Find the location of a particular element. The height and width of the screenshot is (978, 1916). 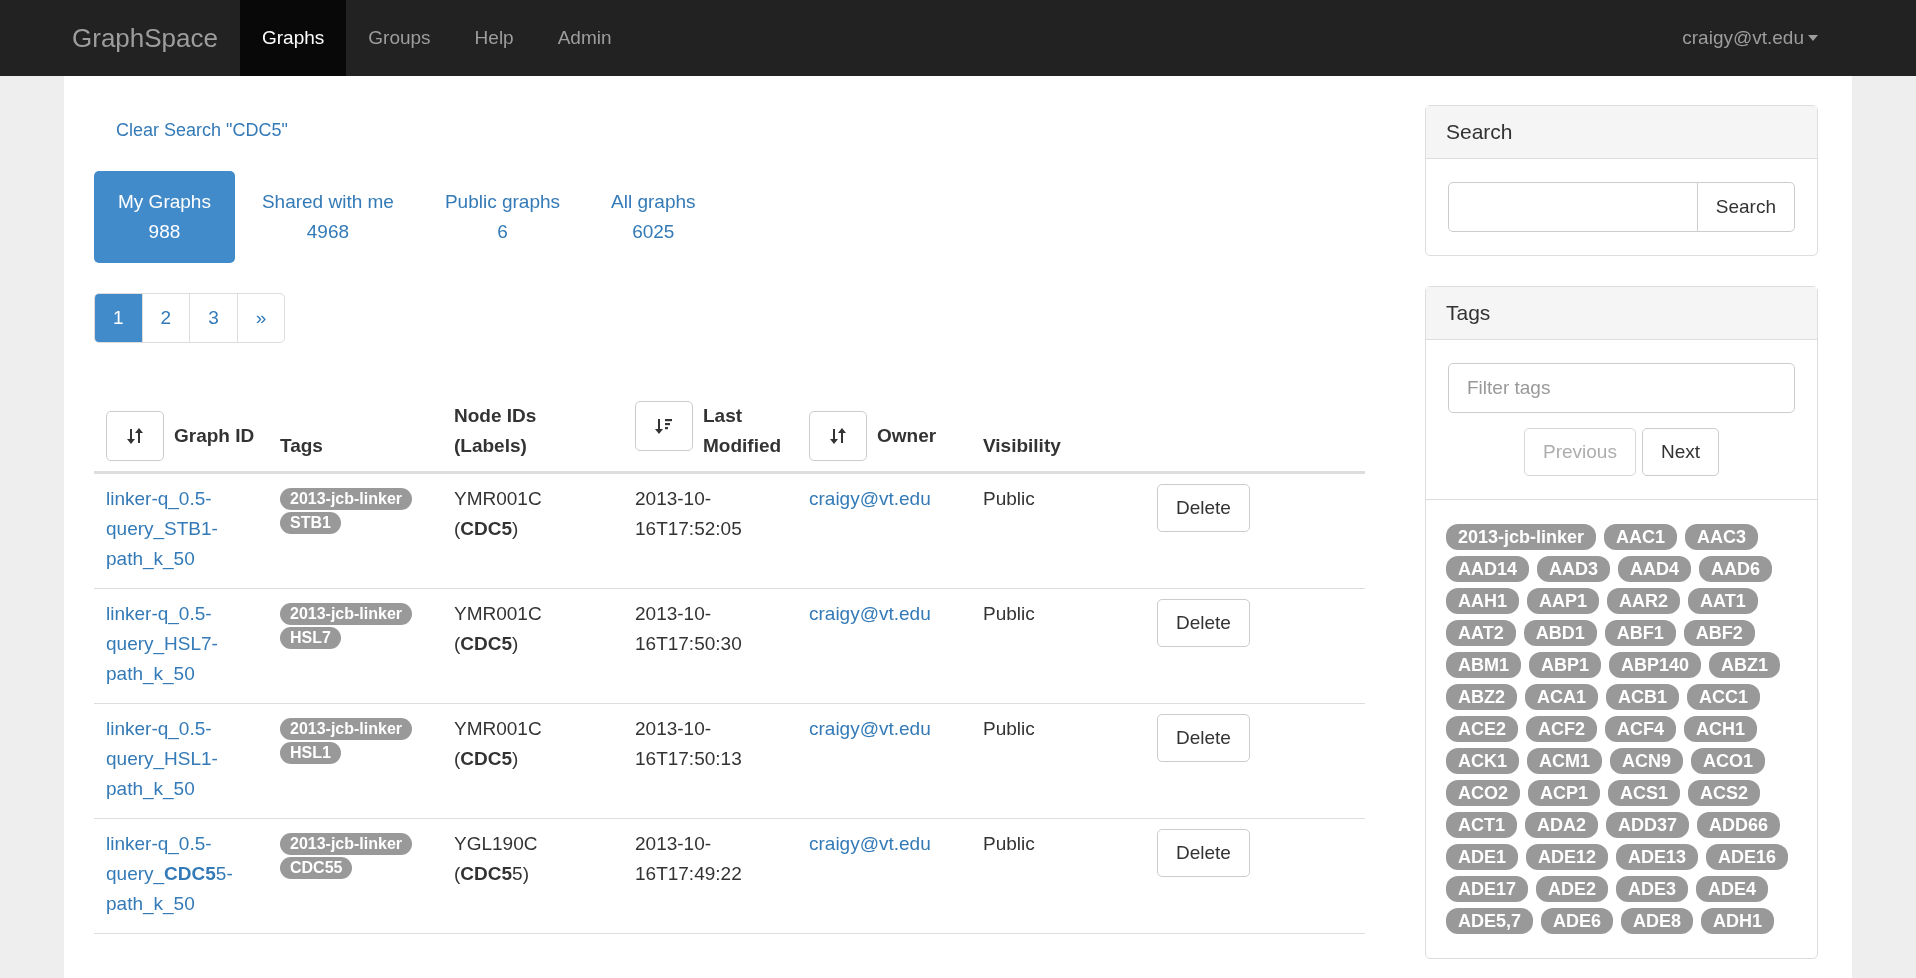

tag-label: AAT2 is located at coordinates (1481, 633).